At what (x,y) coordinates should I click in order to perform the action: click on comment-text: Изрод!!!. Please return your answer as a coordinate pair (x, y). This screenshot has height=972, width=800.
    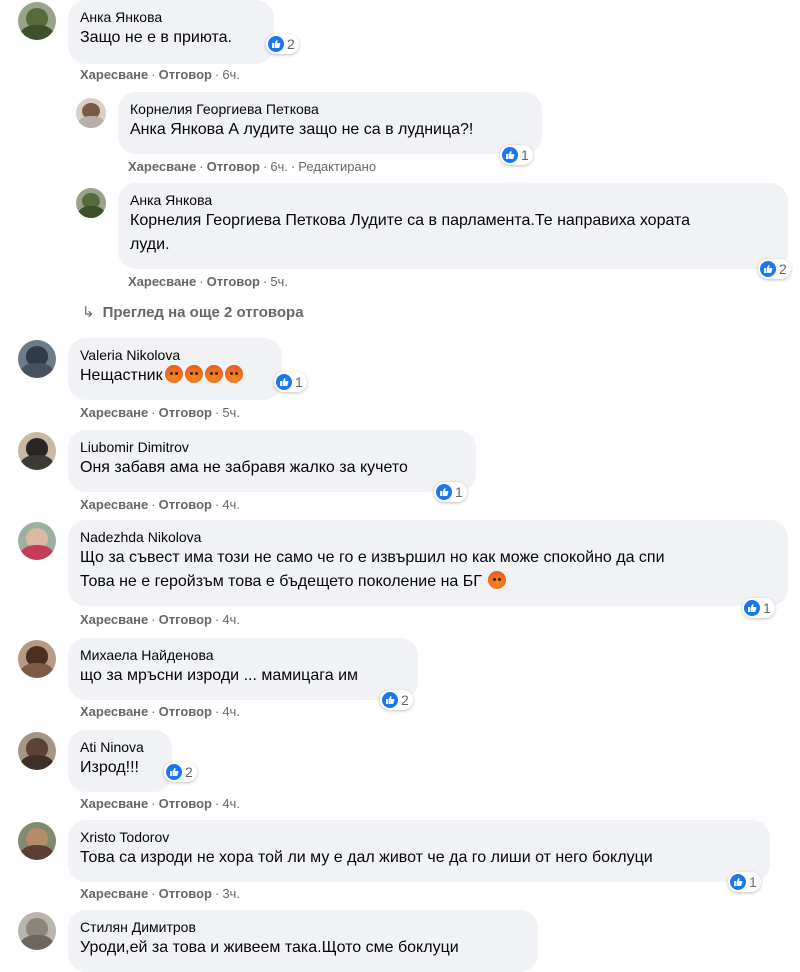
    Looking at the image, I should click on (109, 767).